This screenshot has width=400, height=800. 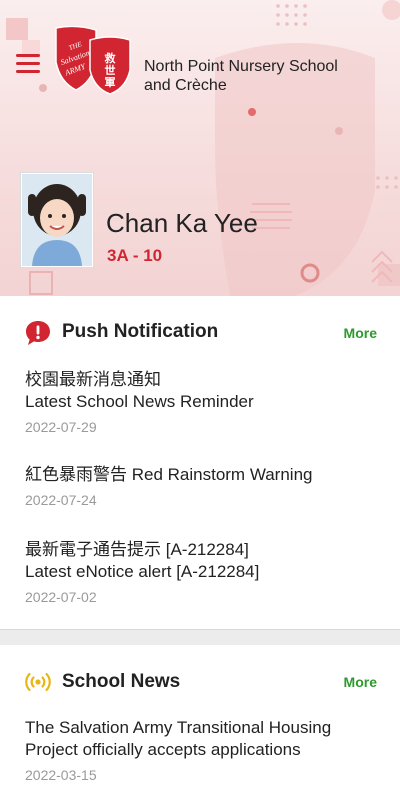 I want to click on notification-item: 紅色暴雨警告 Red Rainstorm Warning 2022-07-24, so click(x=200, y=486).